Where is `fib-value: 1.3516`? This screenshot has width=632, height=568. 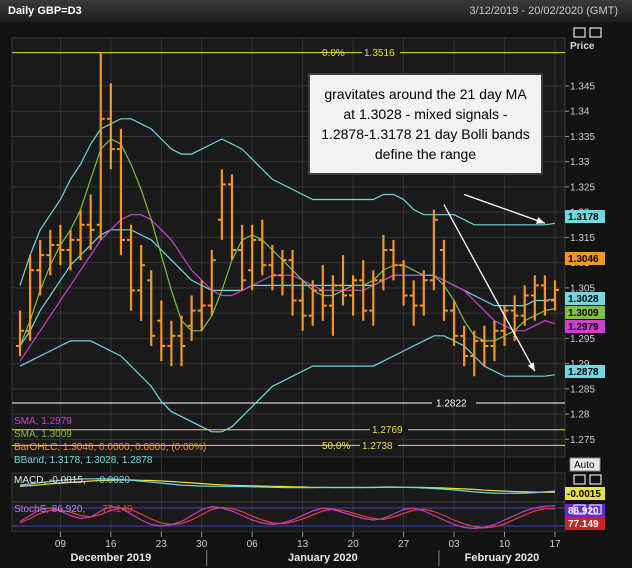 fib-value: 1.3516 is located at coordinates (379, 53).